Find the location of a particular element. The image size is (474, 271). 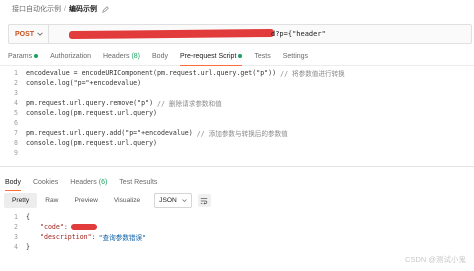

visualize-button: Visualize is located at coordinates (127, 200).